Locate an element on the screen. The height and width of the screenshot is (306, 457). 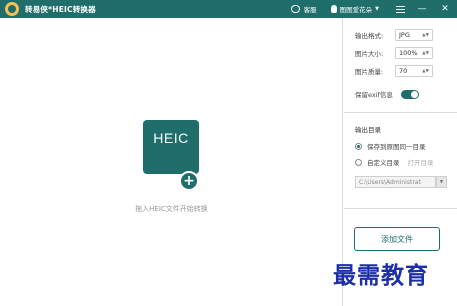
watermark-text: 最需教育 is located at coordinates (381, 275).